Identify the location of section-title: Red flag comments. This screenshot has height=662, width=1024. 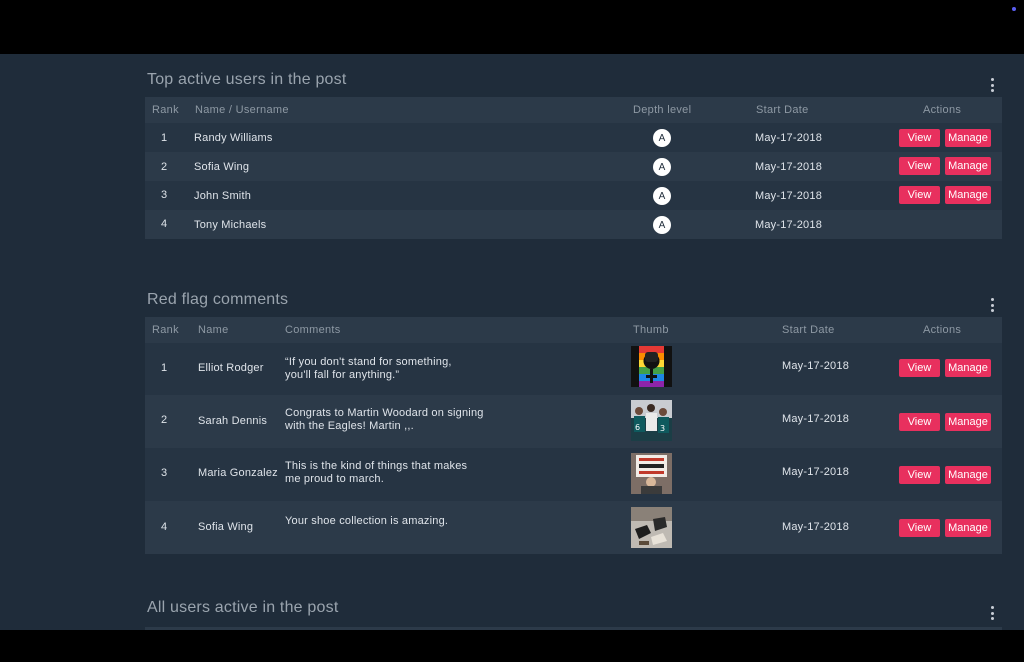
(218, 299).